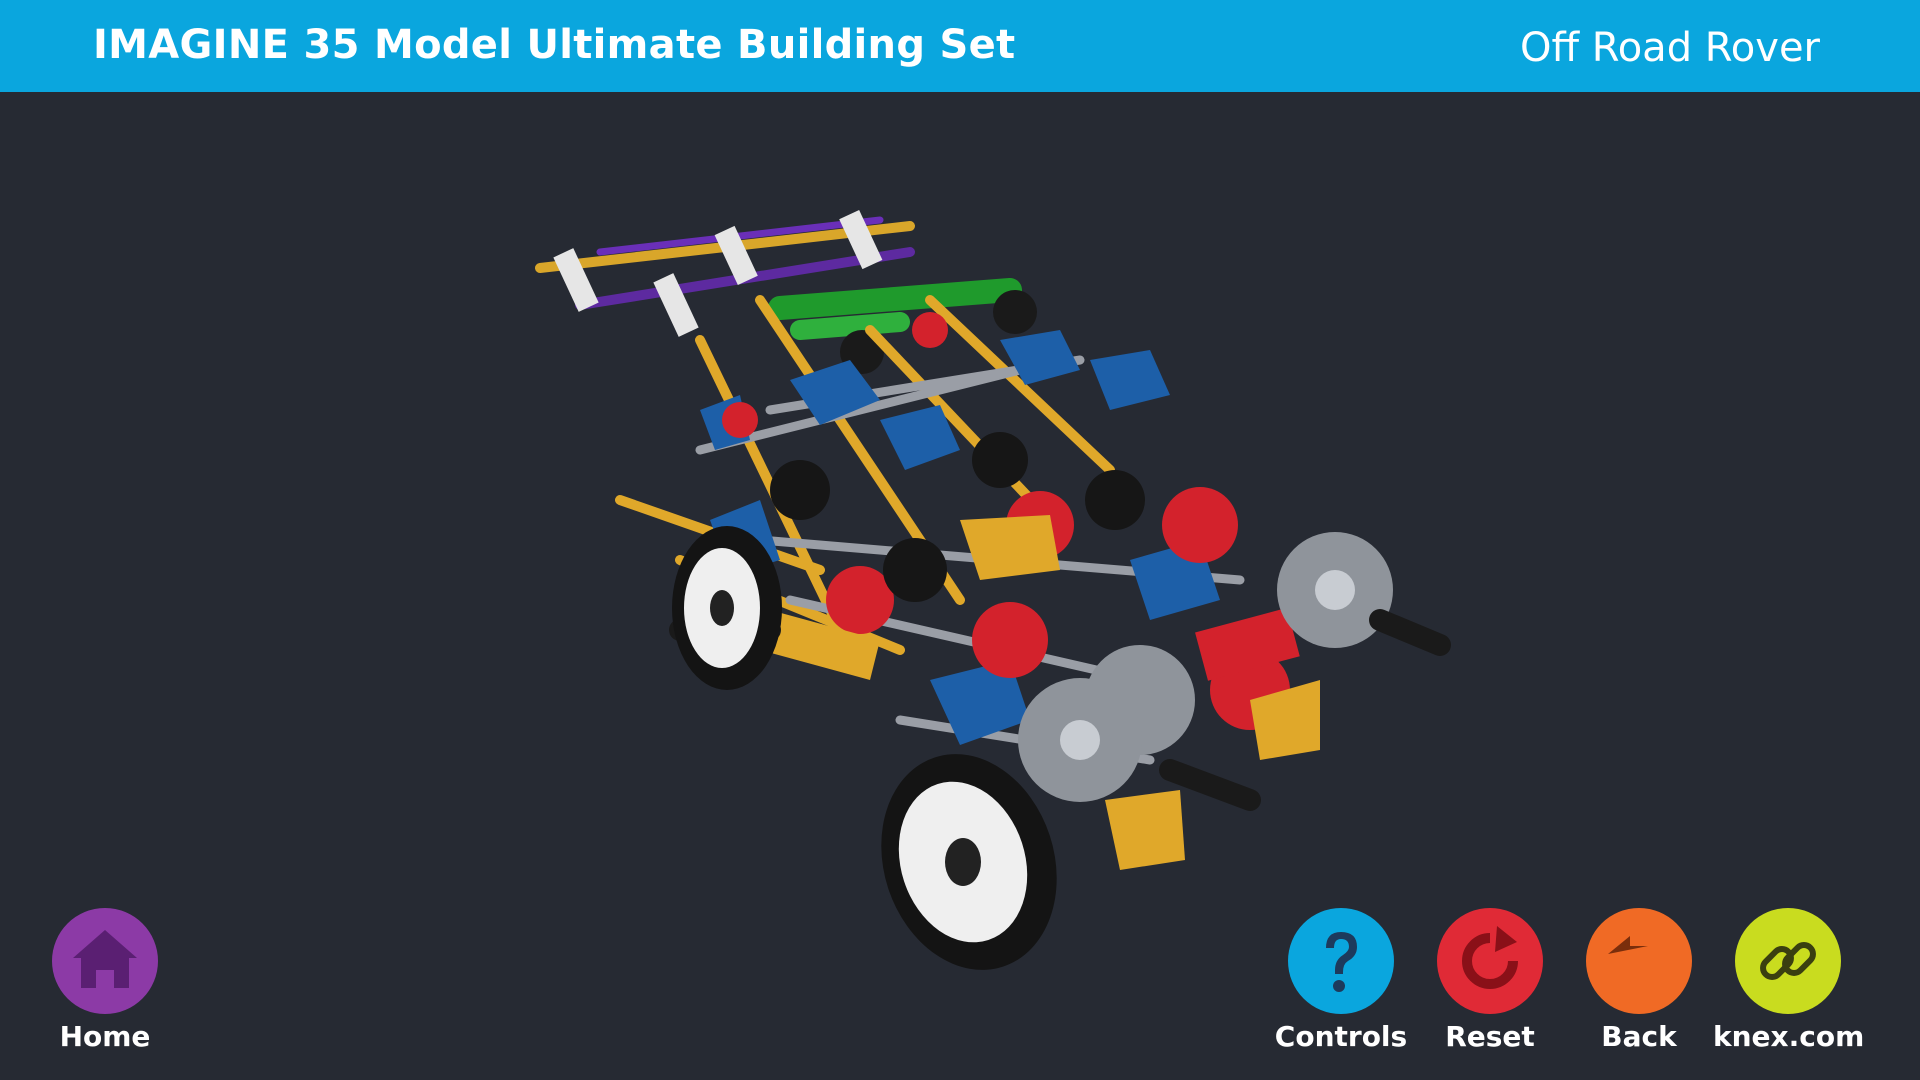 The height and width of the screenshot is (1080, 1920). I want to click on question-icon, so click(1341, 961).